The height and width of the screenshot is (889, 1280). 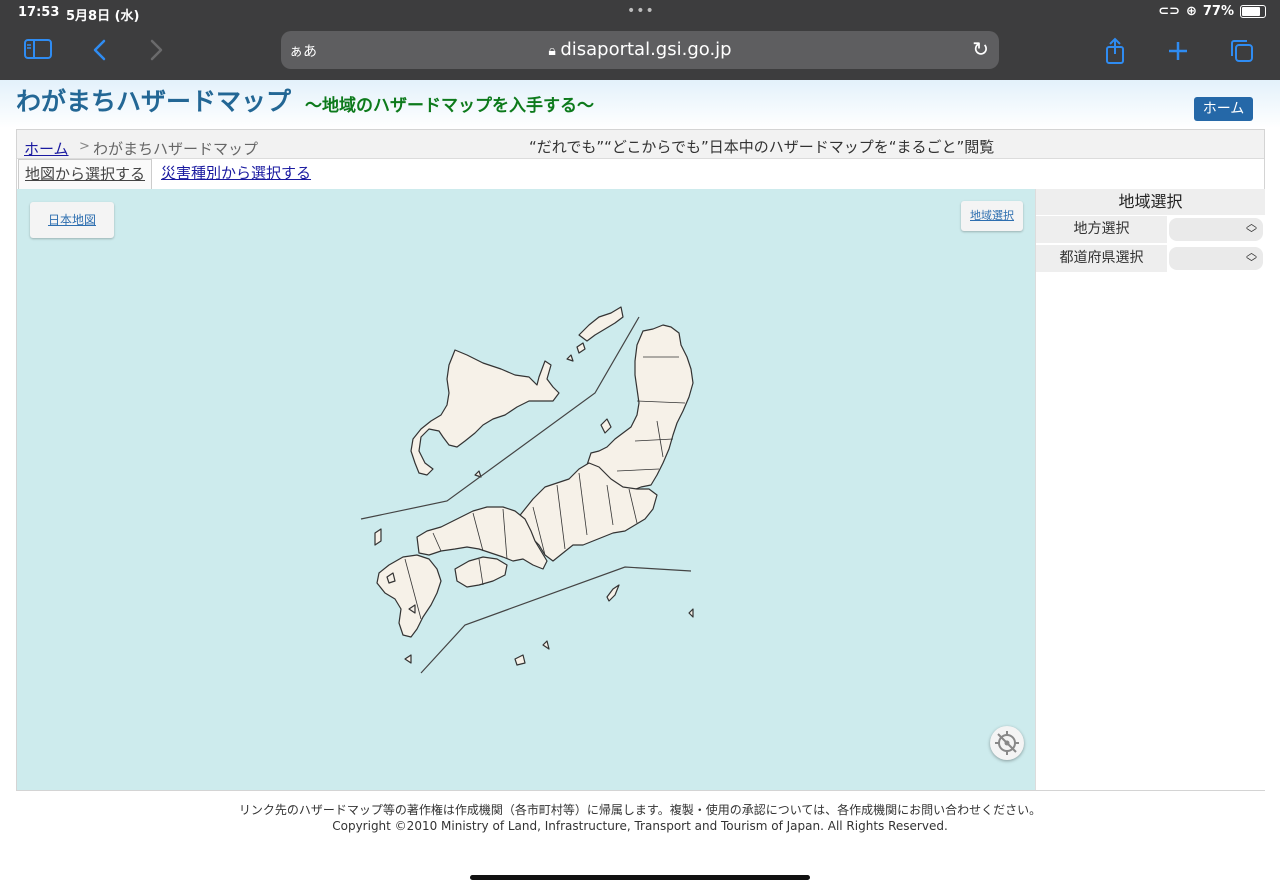 What do you see at coordinates (640, 104) in the screenshot?
I see `page-header: わがまちハザードマップ 〜地域のハザードマップを入手する〜 ホーム` at bounding box center [640, 104].